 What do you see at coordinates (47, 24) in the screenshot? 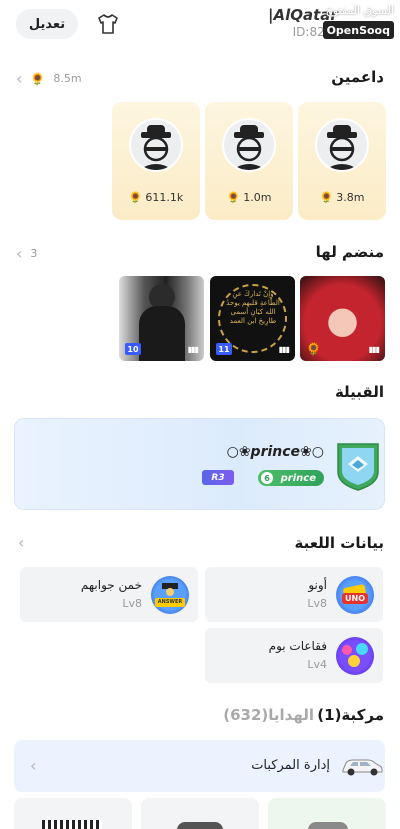
I see `edit-profile-button: تعديل` at bounding box center [47, 24].